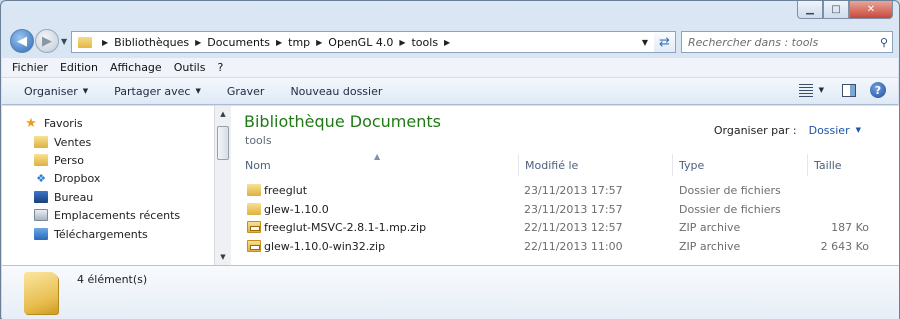 The height and width of the screenshot is (319, 900). What do you see at coordinates (223, 114) in the screenshot?
I see `scroll-up-icon: ▲` at bounding box center [223, 114].